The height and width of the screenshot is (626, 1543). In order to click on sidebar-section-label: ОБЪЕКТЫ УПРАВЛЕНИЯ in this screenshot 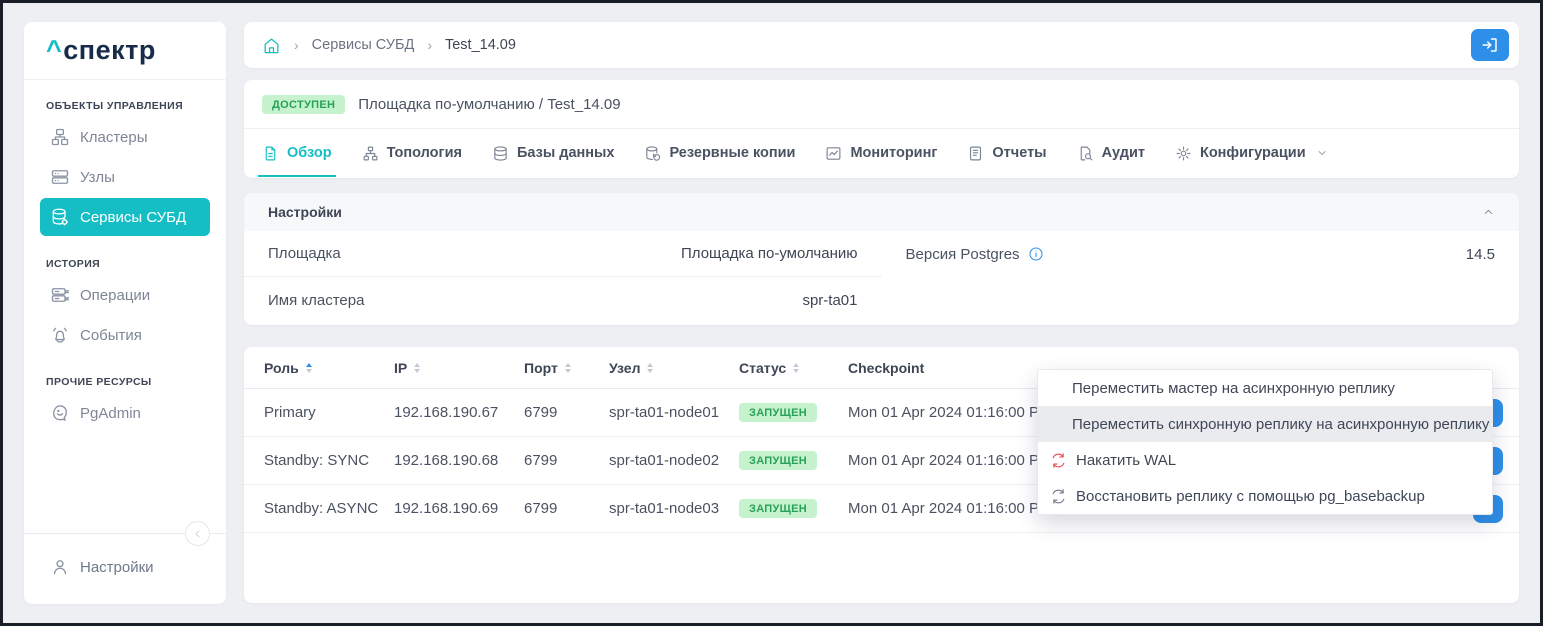, I will do `click(115, 106)`.